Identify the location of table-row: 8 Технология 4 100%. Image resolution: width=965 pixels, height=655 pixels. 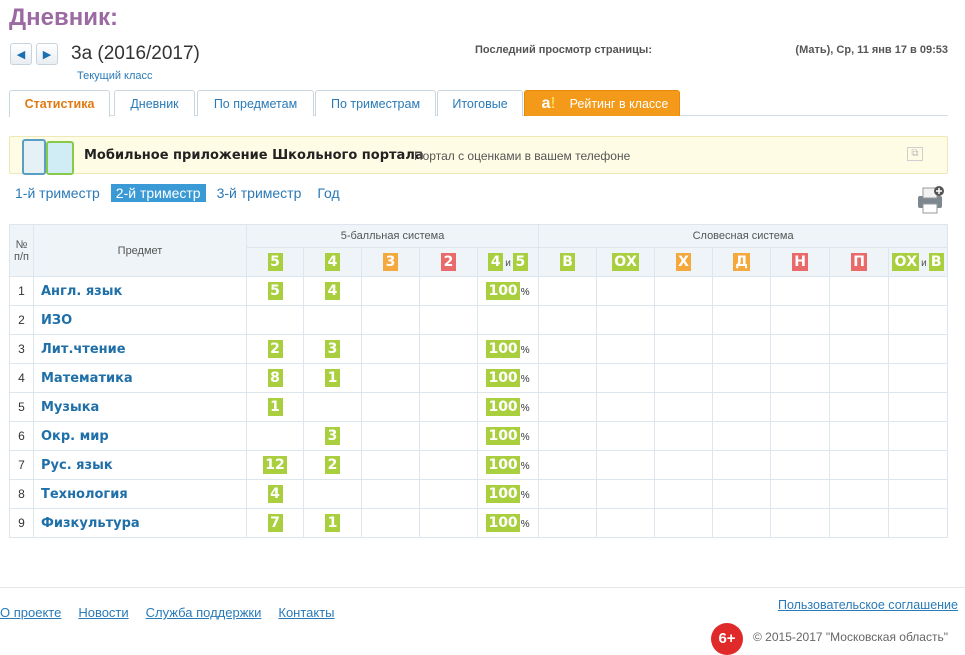
(479, 494).